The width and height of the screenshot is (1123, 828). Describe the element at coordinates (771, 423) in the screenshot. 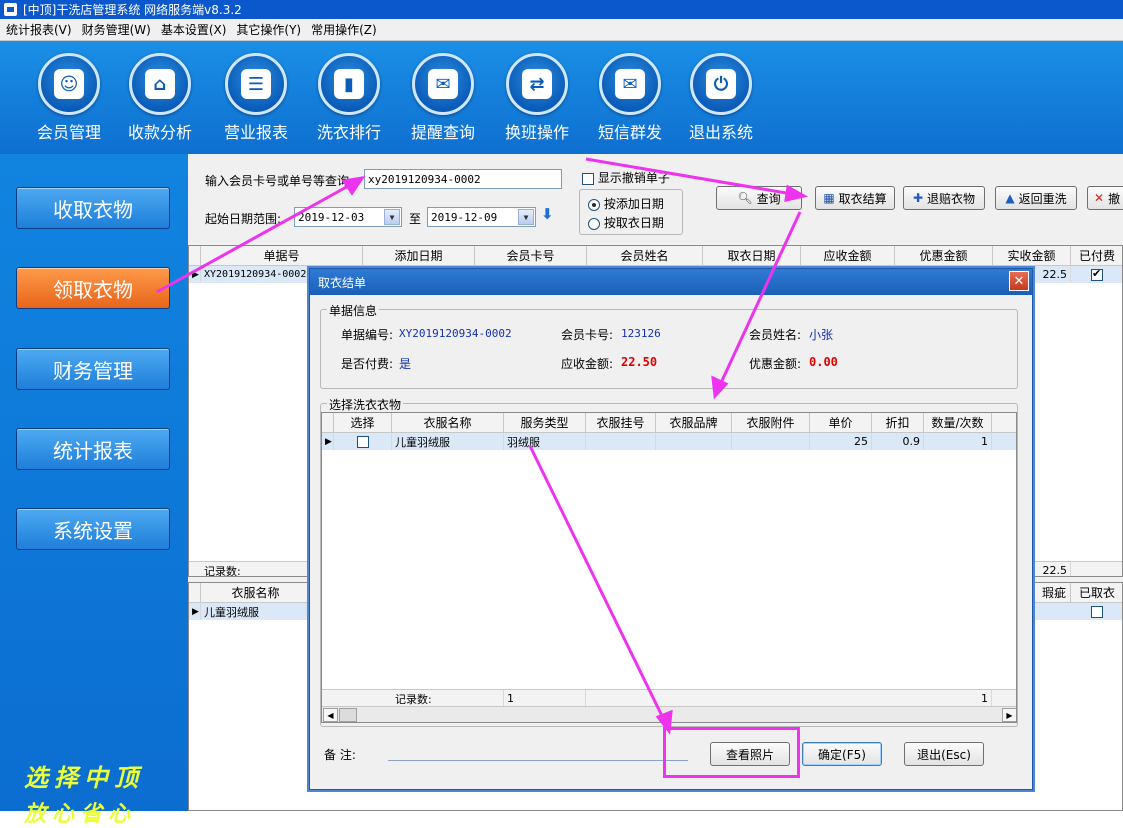

I see `col-accessory: 衣服附件` at that location.